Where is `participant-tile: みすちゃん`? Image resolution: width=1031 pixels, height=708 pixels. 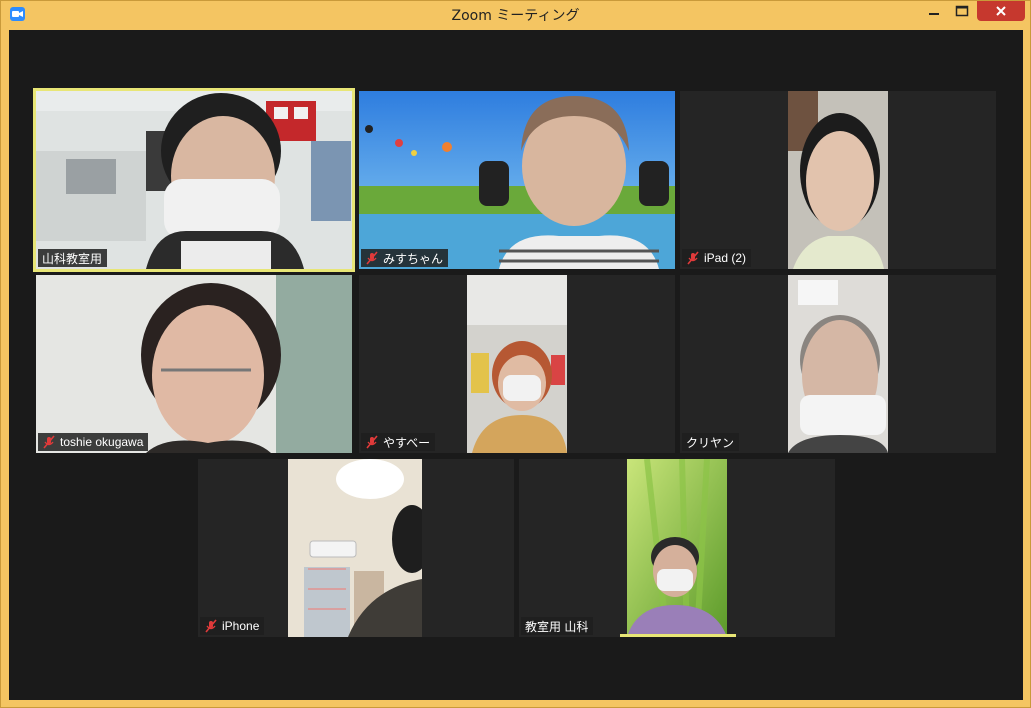 participant-tile: みすちゃん is located at coordinates (517, 180).